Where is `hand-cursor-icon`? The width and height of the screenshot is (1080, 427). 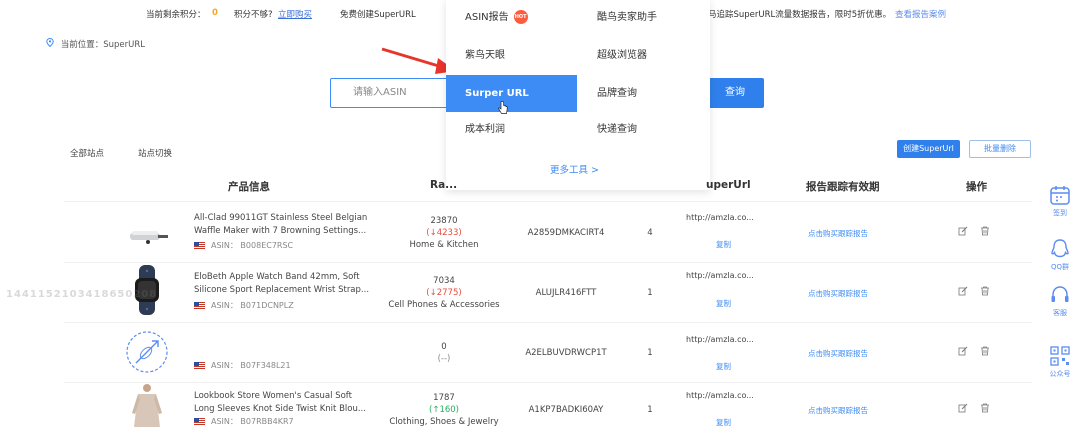
hand-cursor-icon is located at coordinates (503, 107).